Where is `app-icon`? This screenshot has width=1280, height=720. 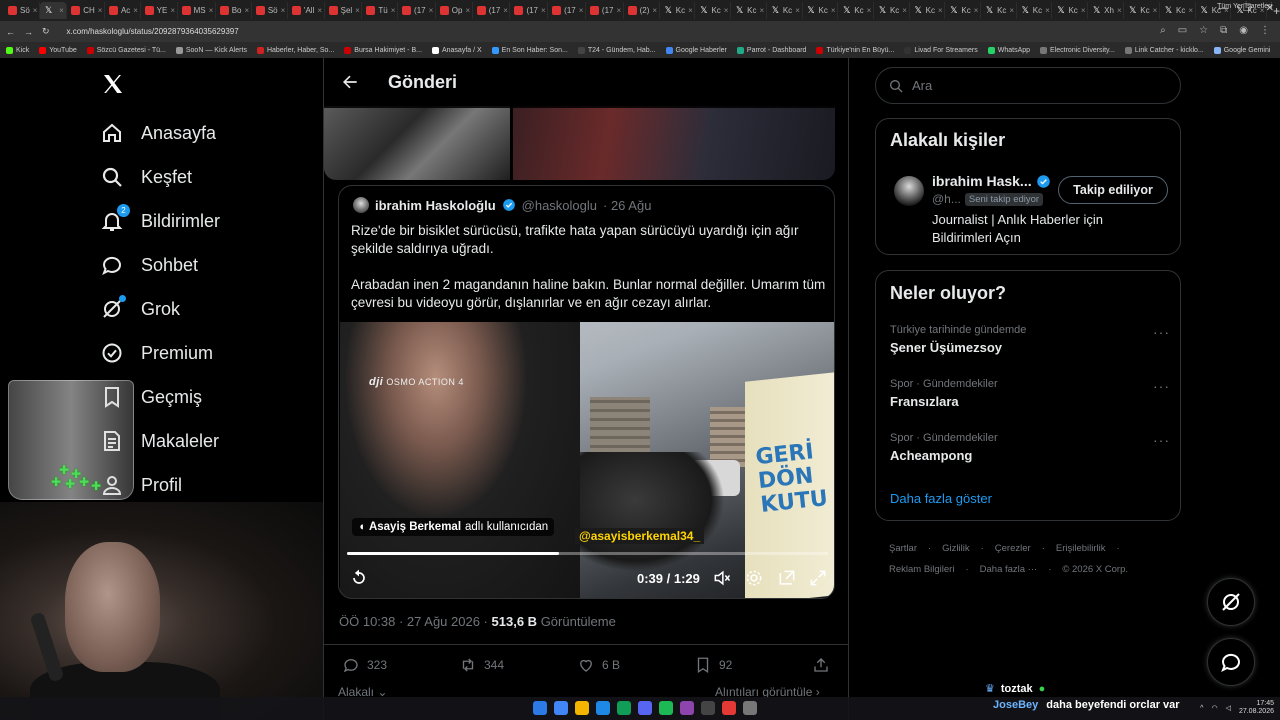
app-icon is located at coordinates (708, 708).